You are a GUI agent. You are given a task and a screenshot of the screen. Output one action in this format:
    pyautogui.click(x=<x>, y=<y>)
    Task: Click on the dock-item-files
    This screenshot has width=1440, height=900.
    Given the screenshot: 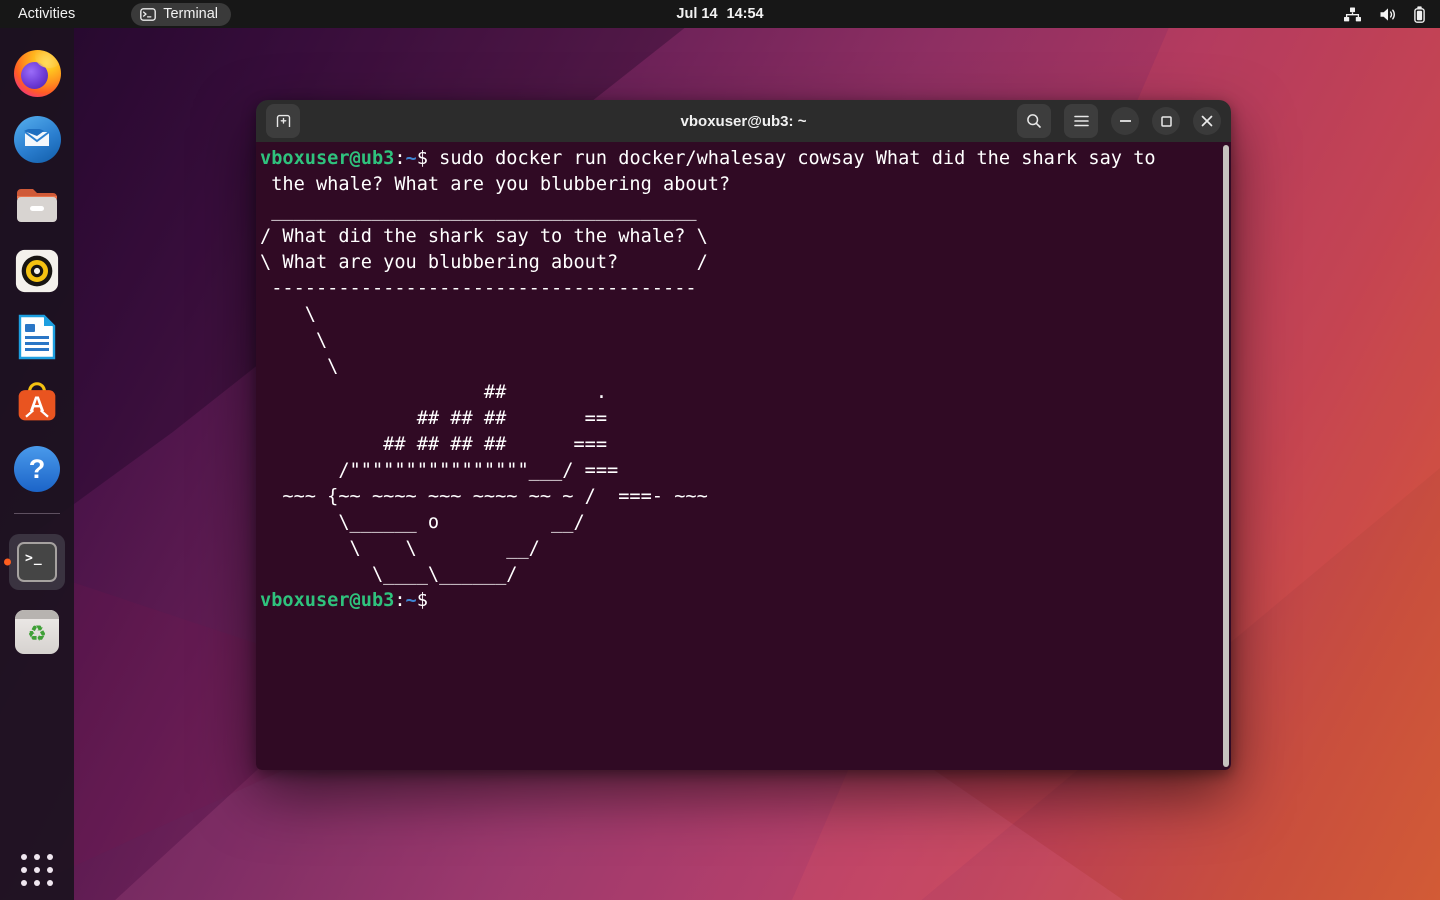 What is the action you would take?
    pyautogui.click(x=37, y=205)
    